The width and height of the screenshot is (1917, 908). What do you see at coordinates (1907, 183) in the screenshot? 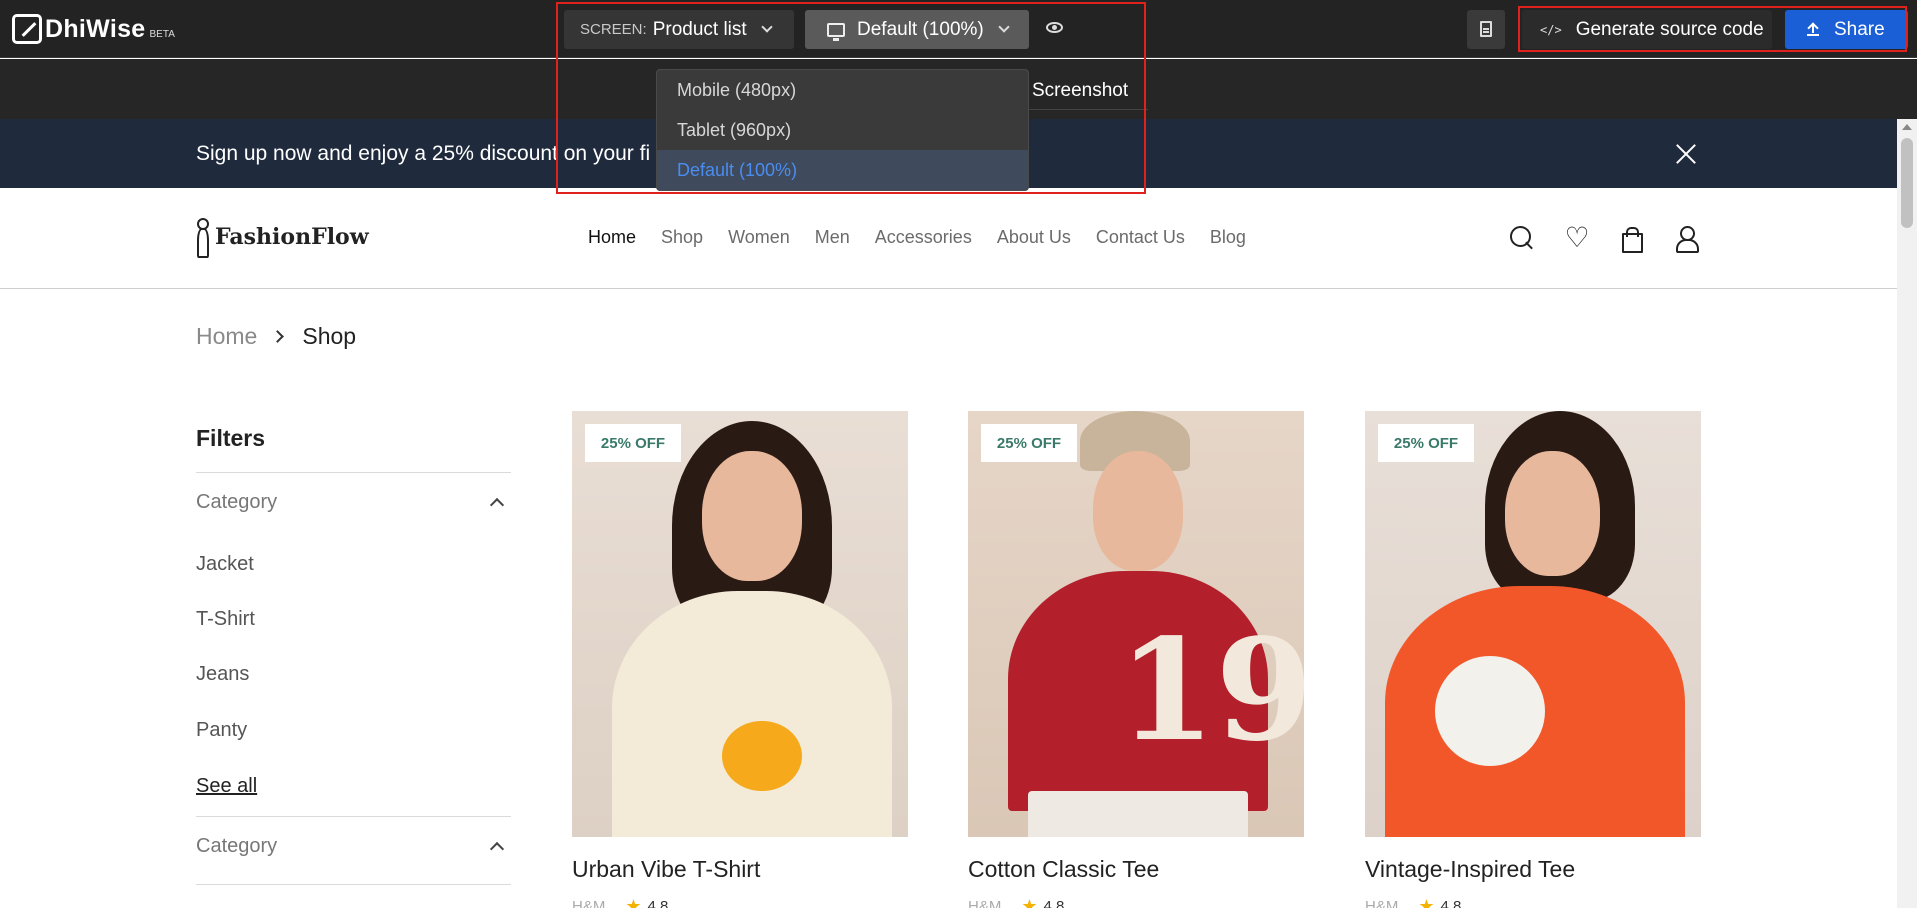
I see `scrollbar-thumb` at bounding box center [1907, 183].